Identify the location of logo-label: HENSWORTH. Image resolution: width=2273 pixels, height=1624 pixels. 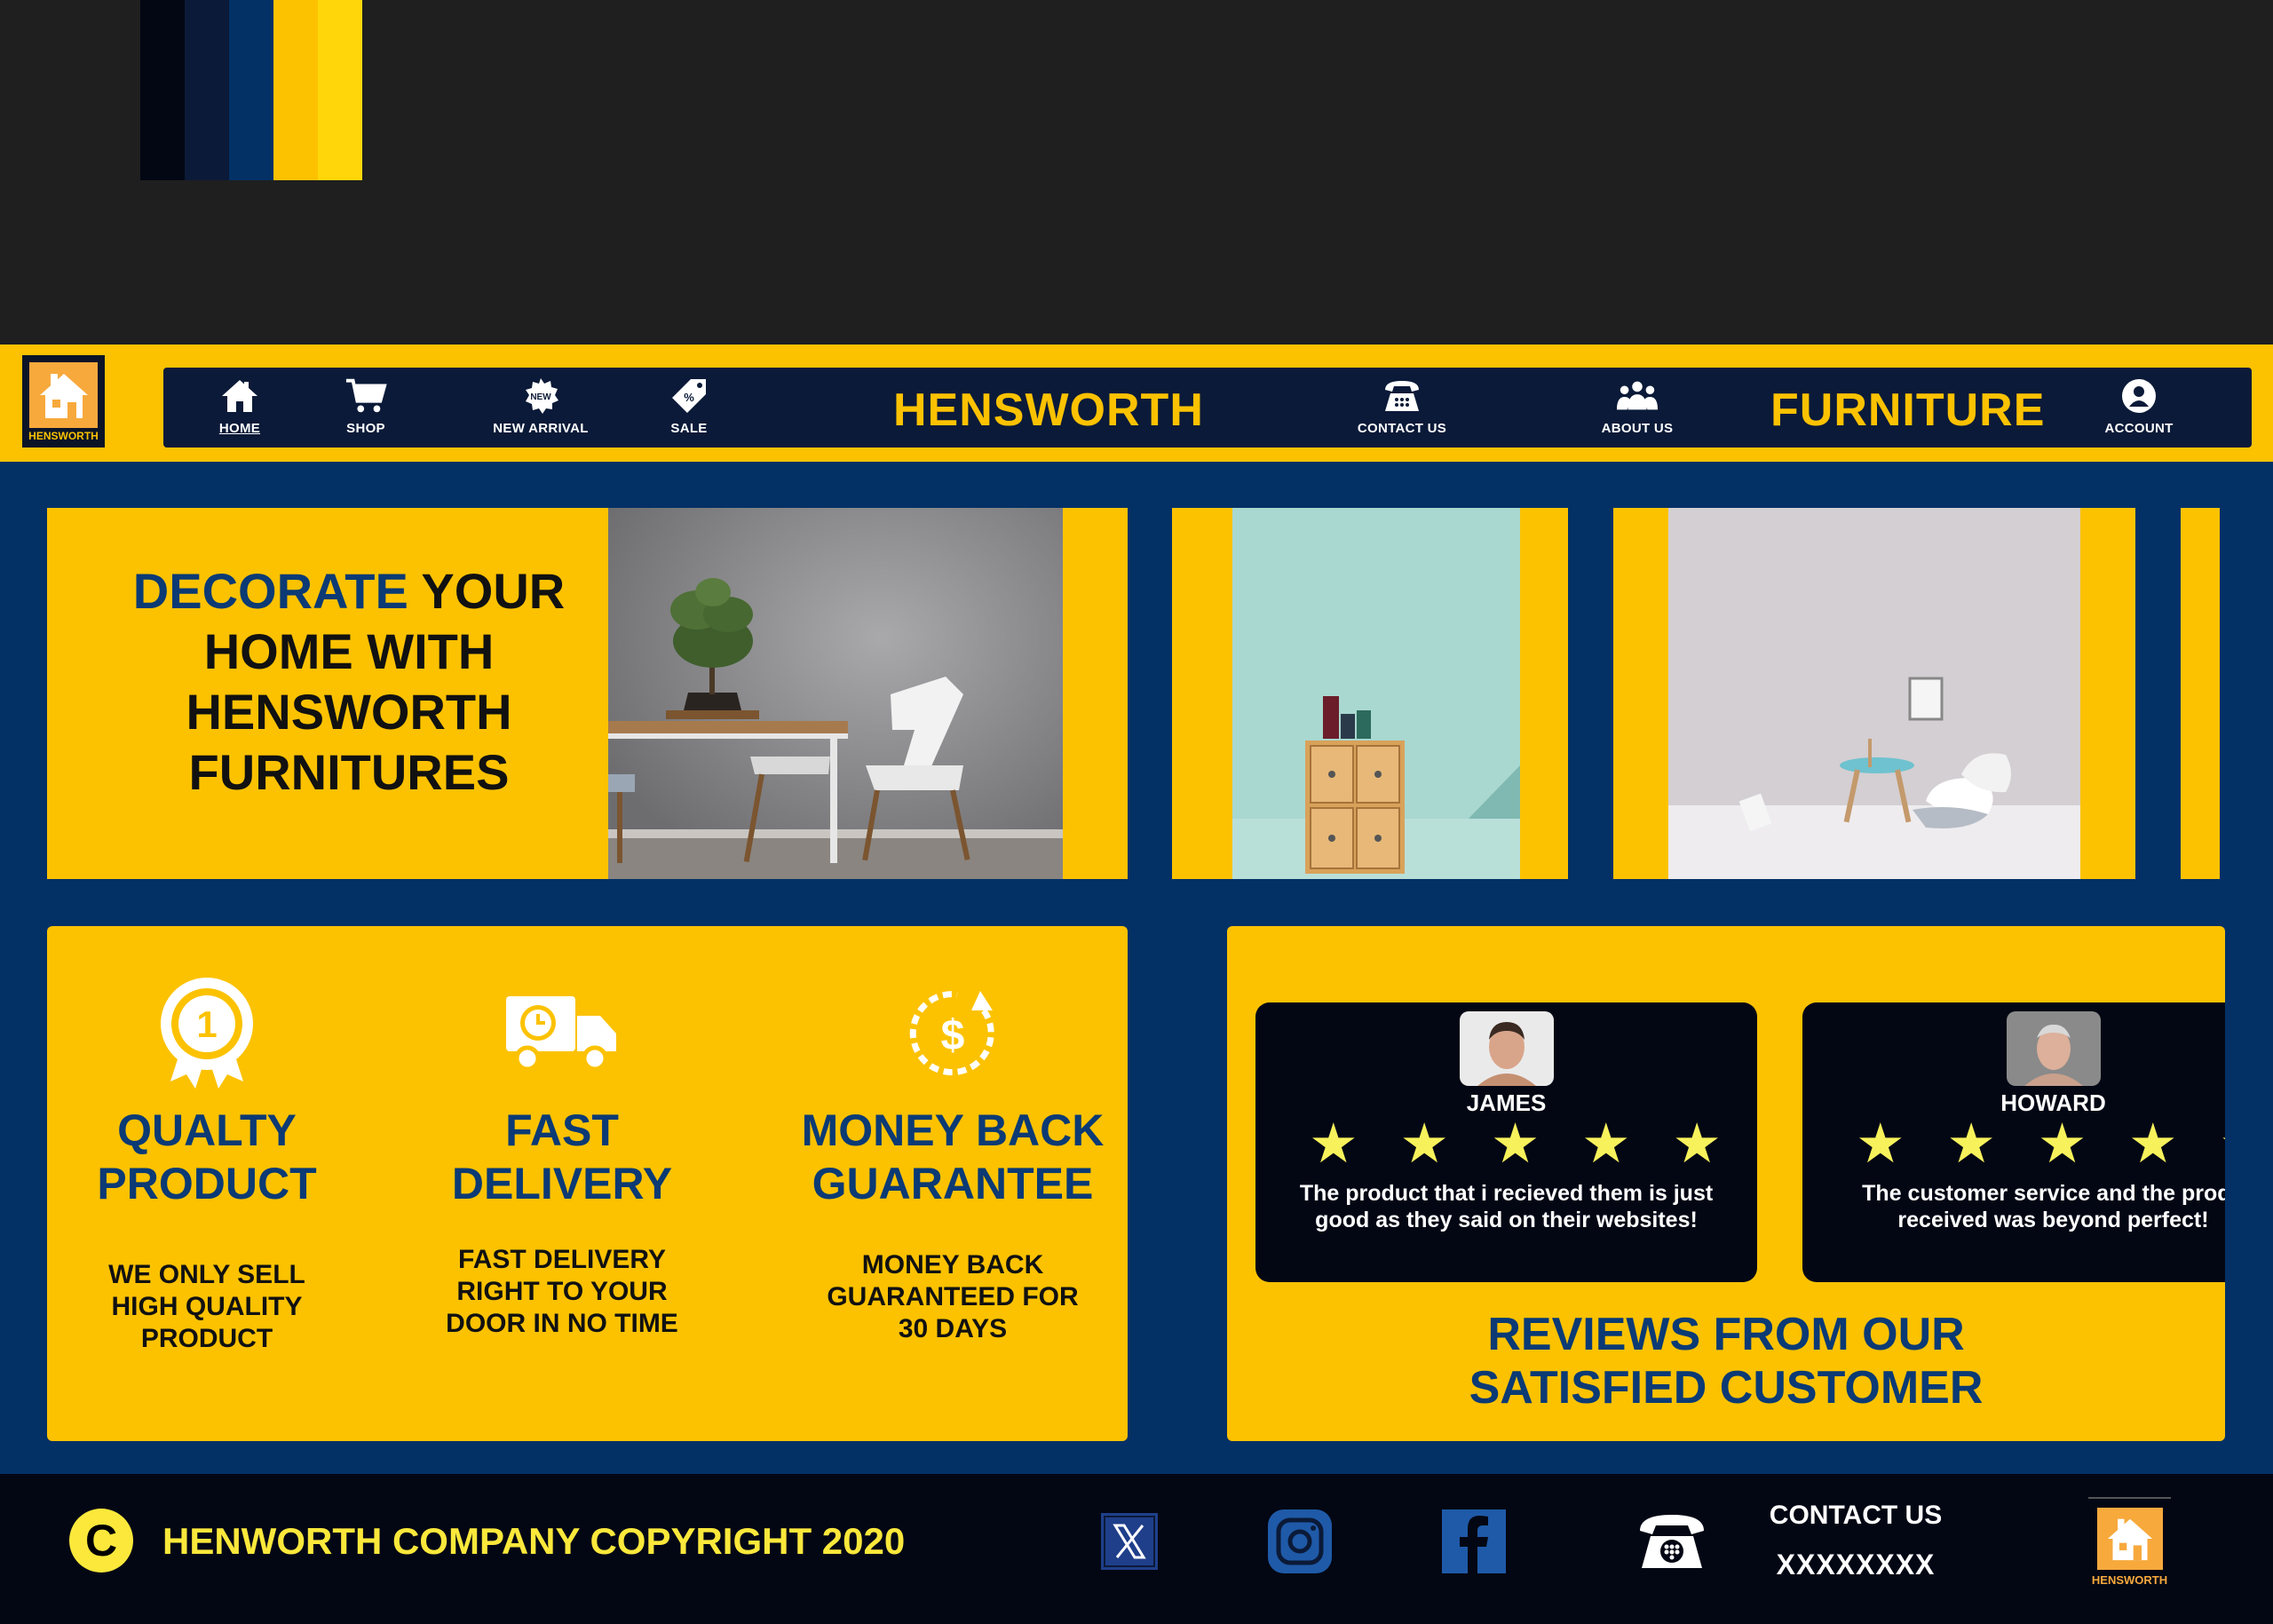
(63, 436).